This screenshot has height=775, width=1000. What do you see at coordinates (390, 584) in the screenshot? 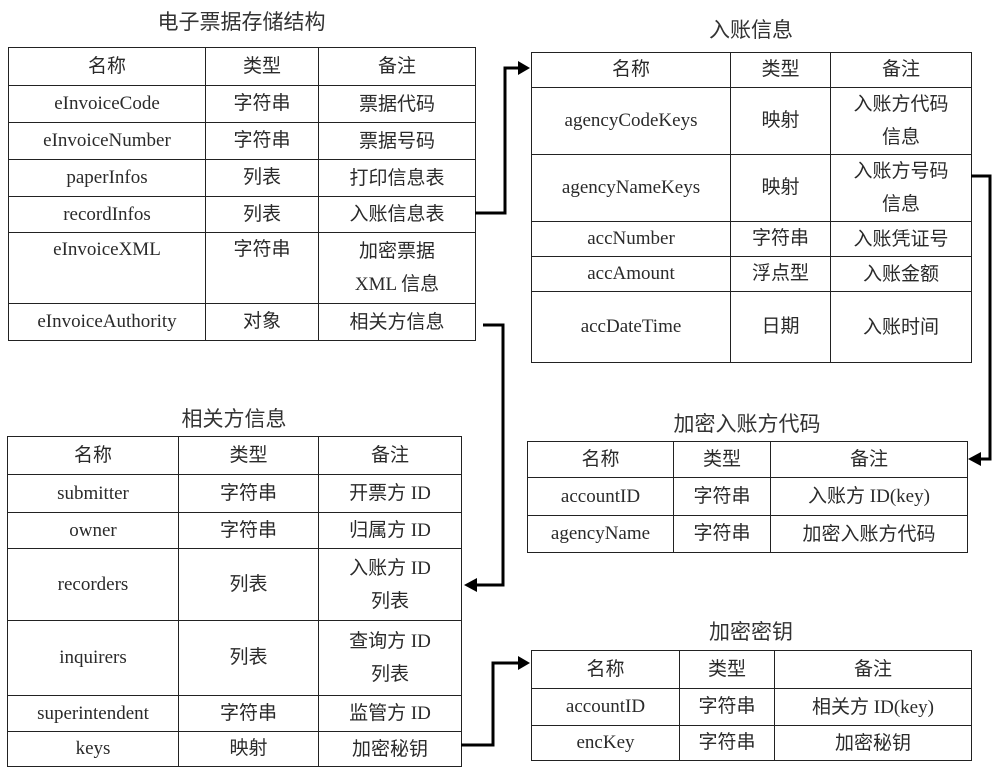
I see `field-note: 入账方 ID 列表` at bounding box center [390, 584].